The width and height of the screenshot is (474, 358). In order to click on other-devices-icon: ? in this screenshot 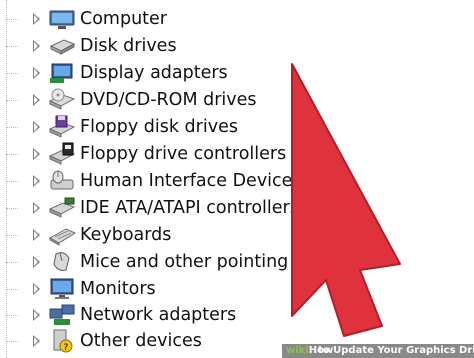, I will do `click(63, 341)`.